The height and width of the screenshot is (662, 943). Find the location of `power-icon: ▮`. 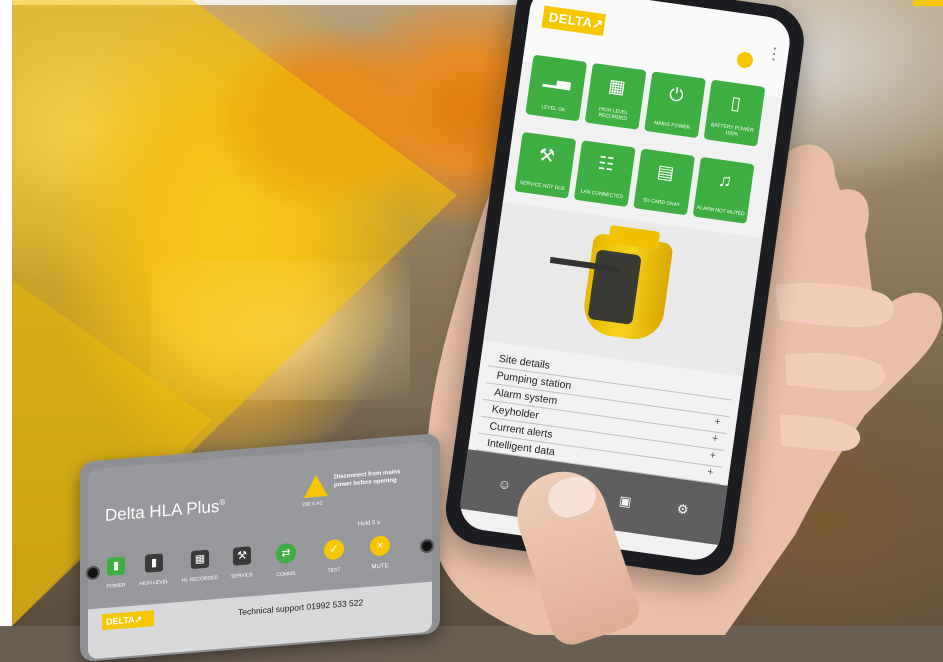

power-icon: ▮ is located at coordinates (116, 566).